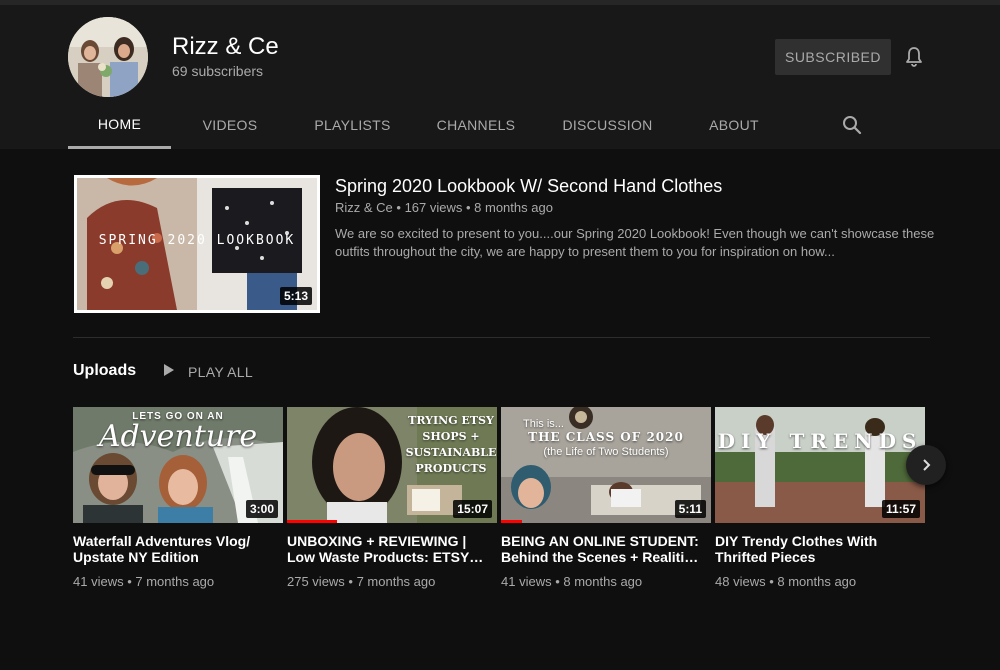 The width and height of the screenshot is (1000, 670). I want to click on featured-thumb-text: SPRING 2020 LOOKBOOK, so click(197, 240).